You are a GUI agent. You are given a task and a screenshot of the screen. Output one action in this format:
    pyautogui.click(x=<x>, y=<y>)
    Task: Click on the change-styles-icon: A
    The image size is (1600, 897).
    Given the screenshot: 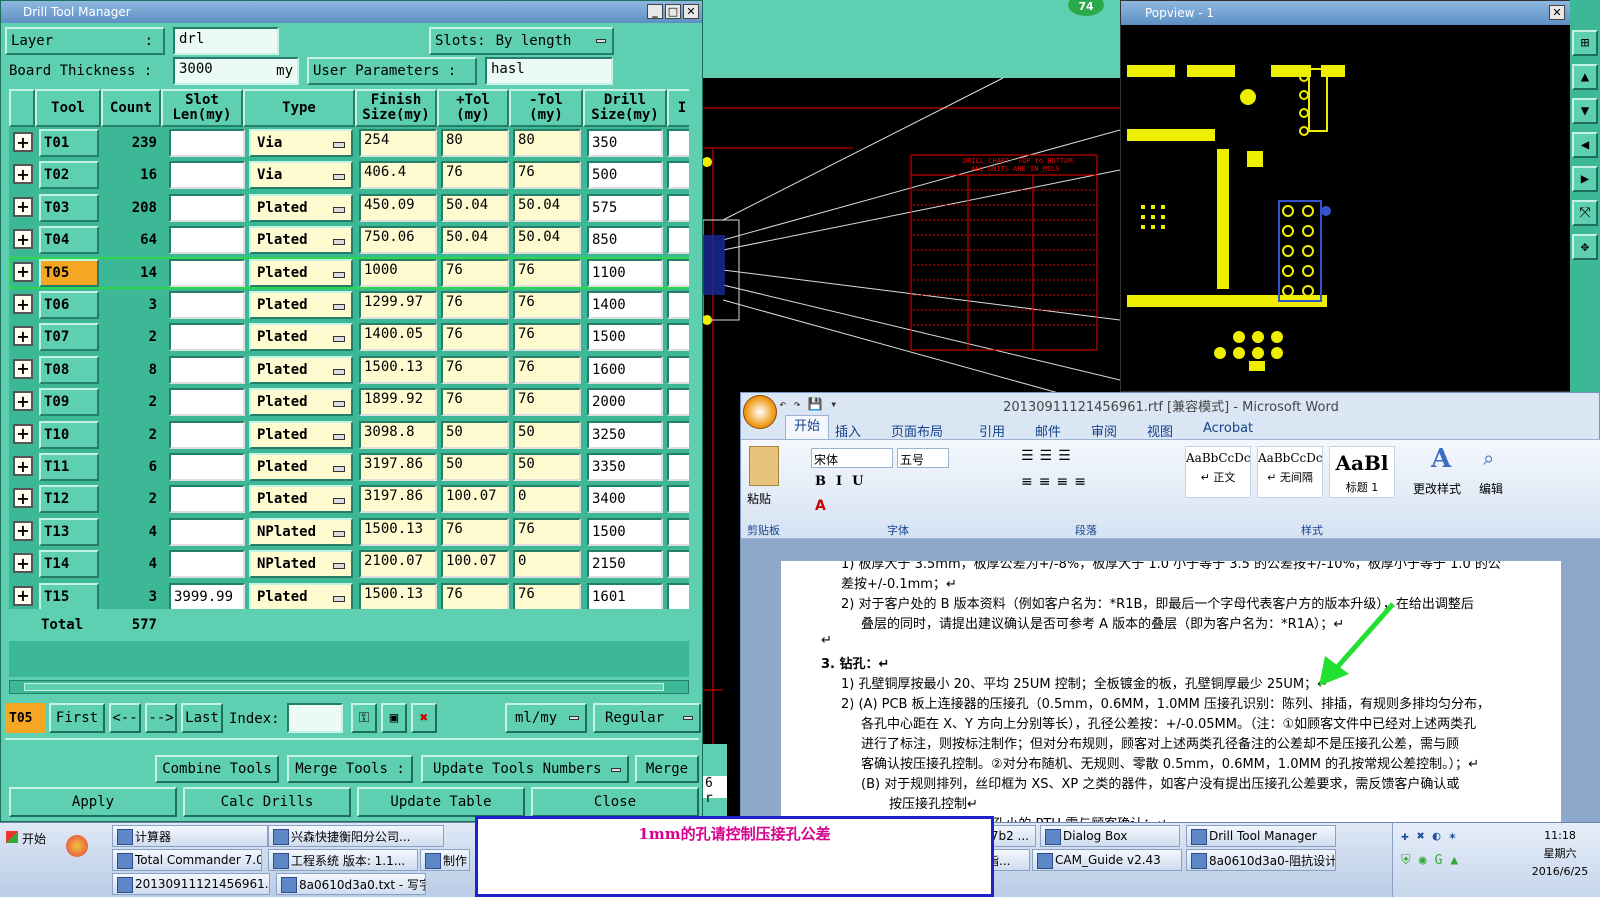 What is the action you would take?
    pyautogui.click(x=1441, y=459)
    